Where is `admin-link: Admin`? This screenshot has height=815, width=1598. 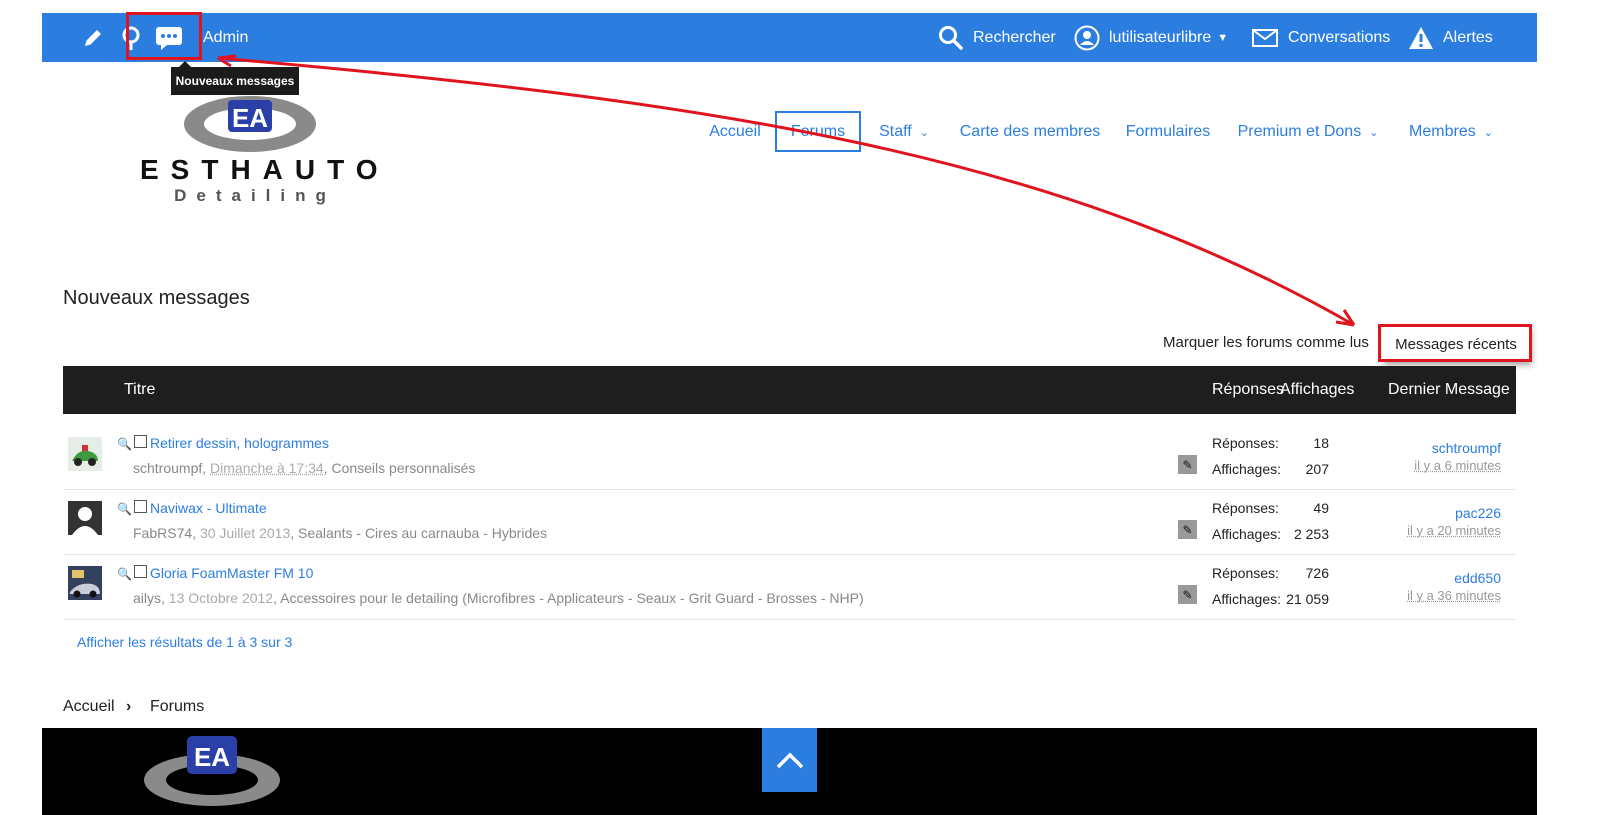 admin-link: Admin is located at coordinates (225, 37).